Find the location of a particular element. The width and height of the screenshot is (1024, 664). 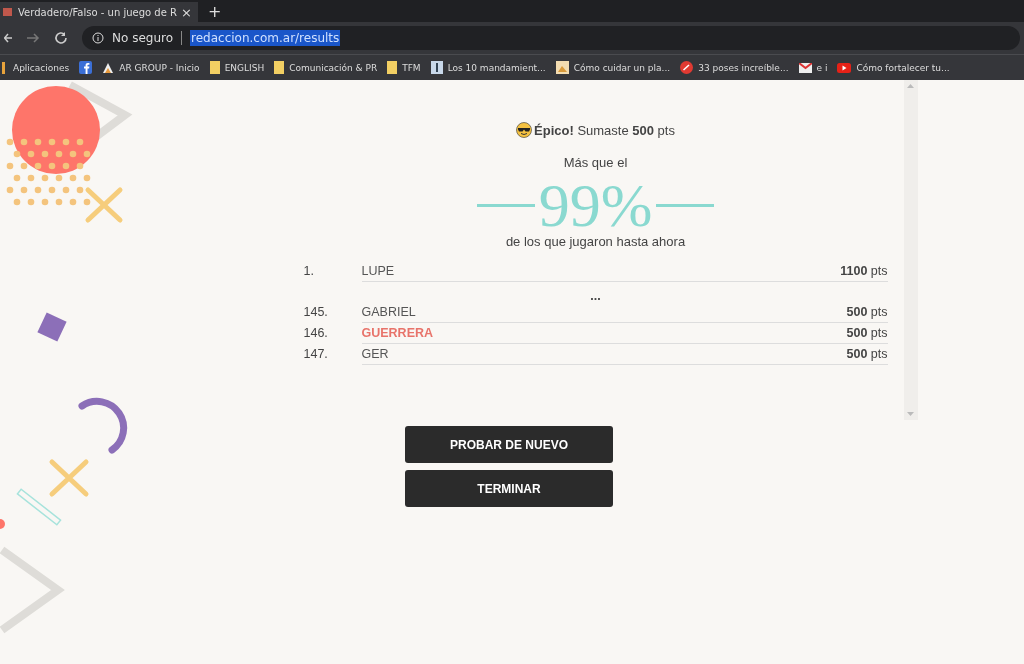

url-text: redaccion.com.ar/results is located at coordinates (265, 38).